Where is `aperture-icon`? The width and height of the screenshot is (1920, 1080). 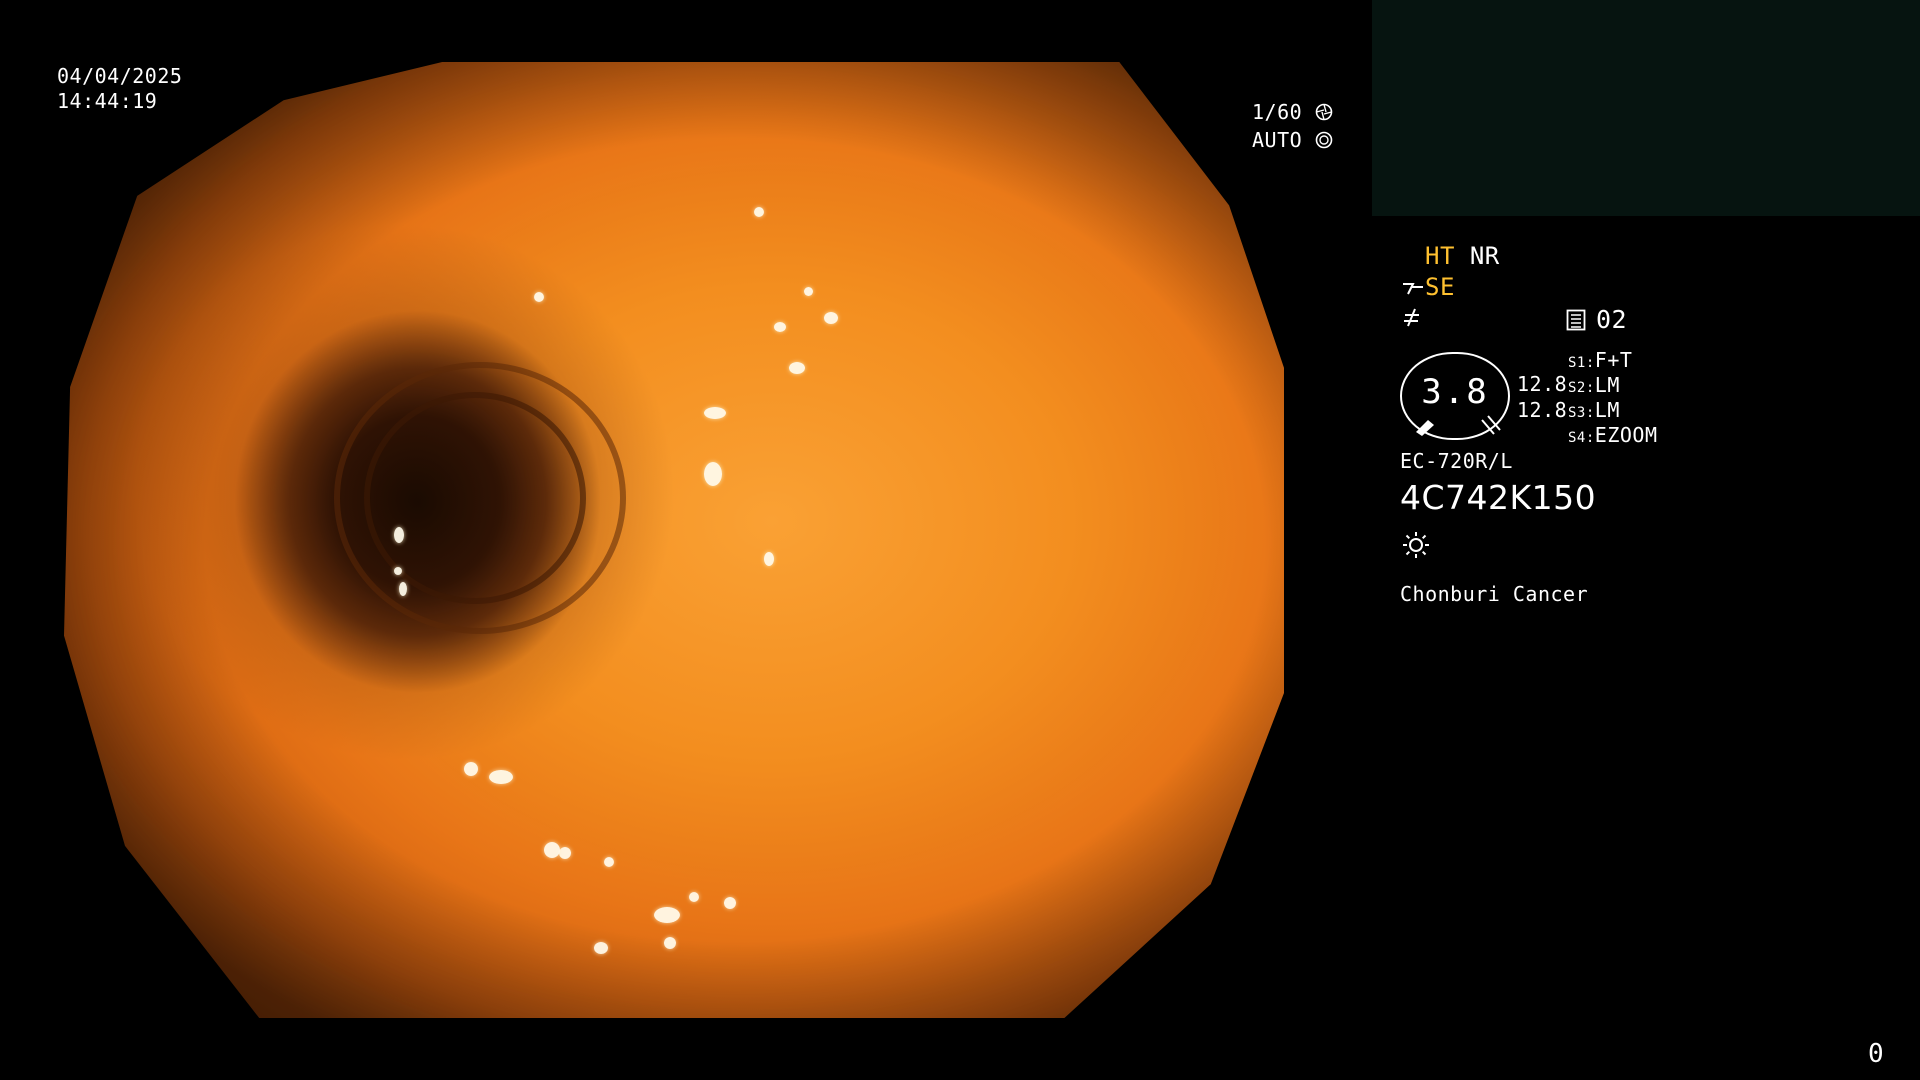
aperture-icon is located at coordinates (1324, 112).